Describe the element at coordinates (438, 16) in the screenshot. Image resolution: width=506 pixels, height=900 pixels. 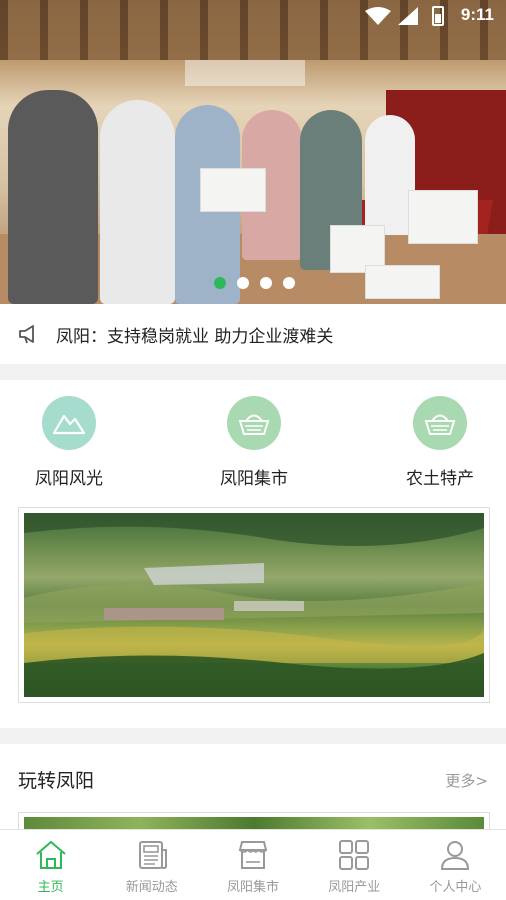
I see `battery-icon` at that location.